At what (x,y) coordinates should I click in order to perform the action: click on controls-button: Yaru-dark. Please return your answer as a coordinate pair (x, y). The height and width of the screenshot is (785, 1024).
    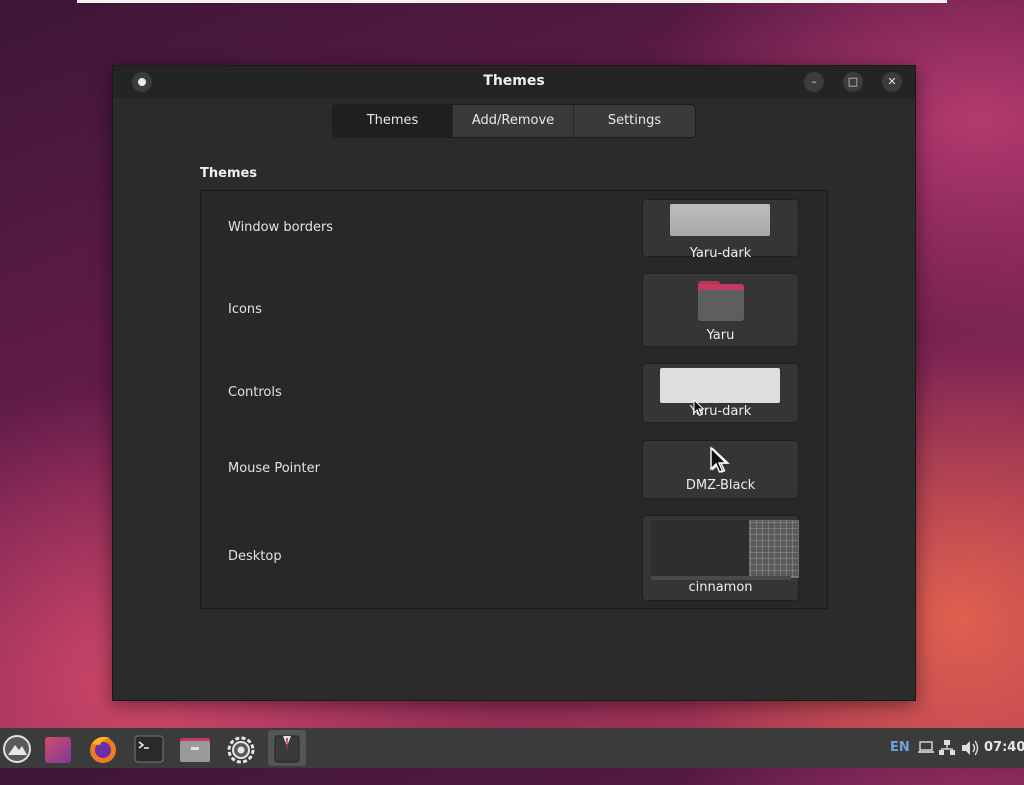
    Looking at the image, I should click on (720, 393).